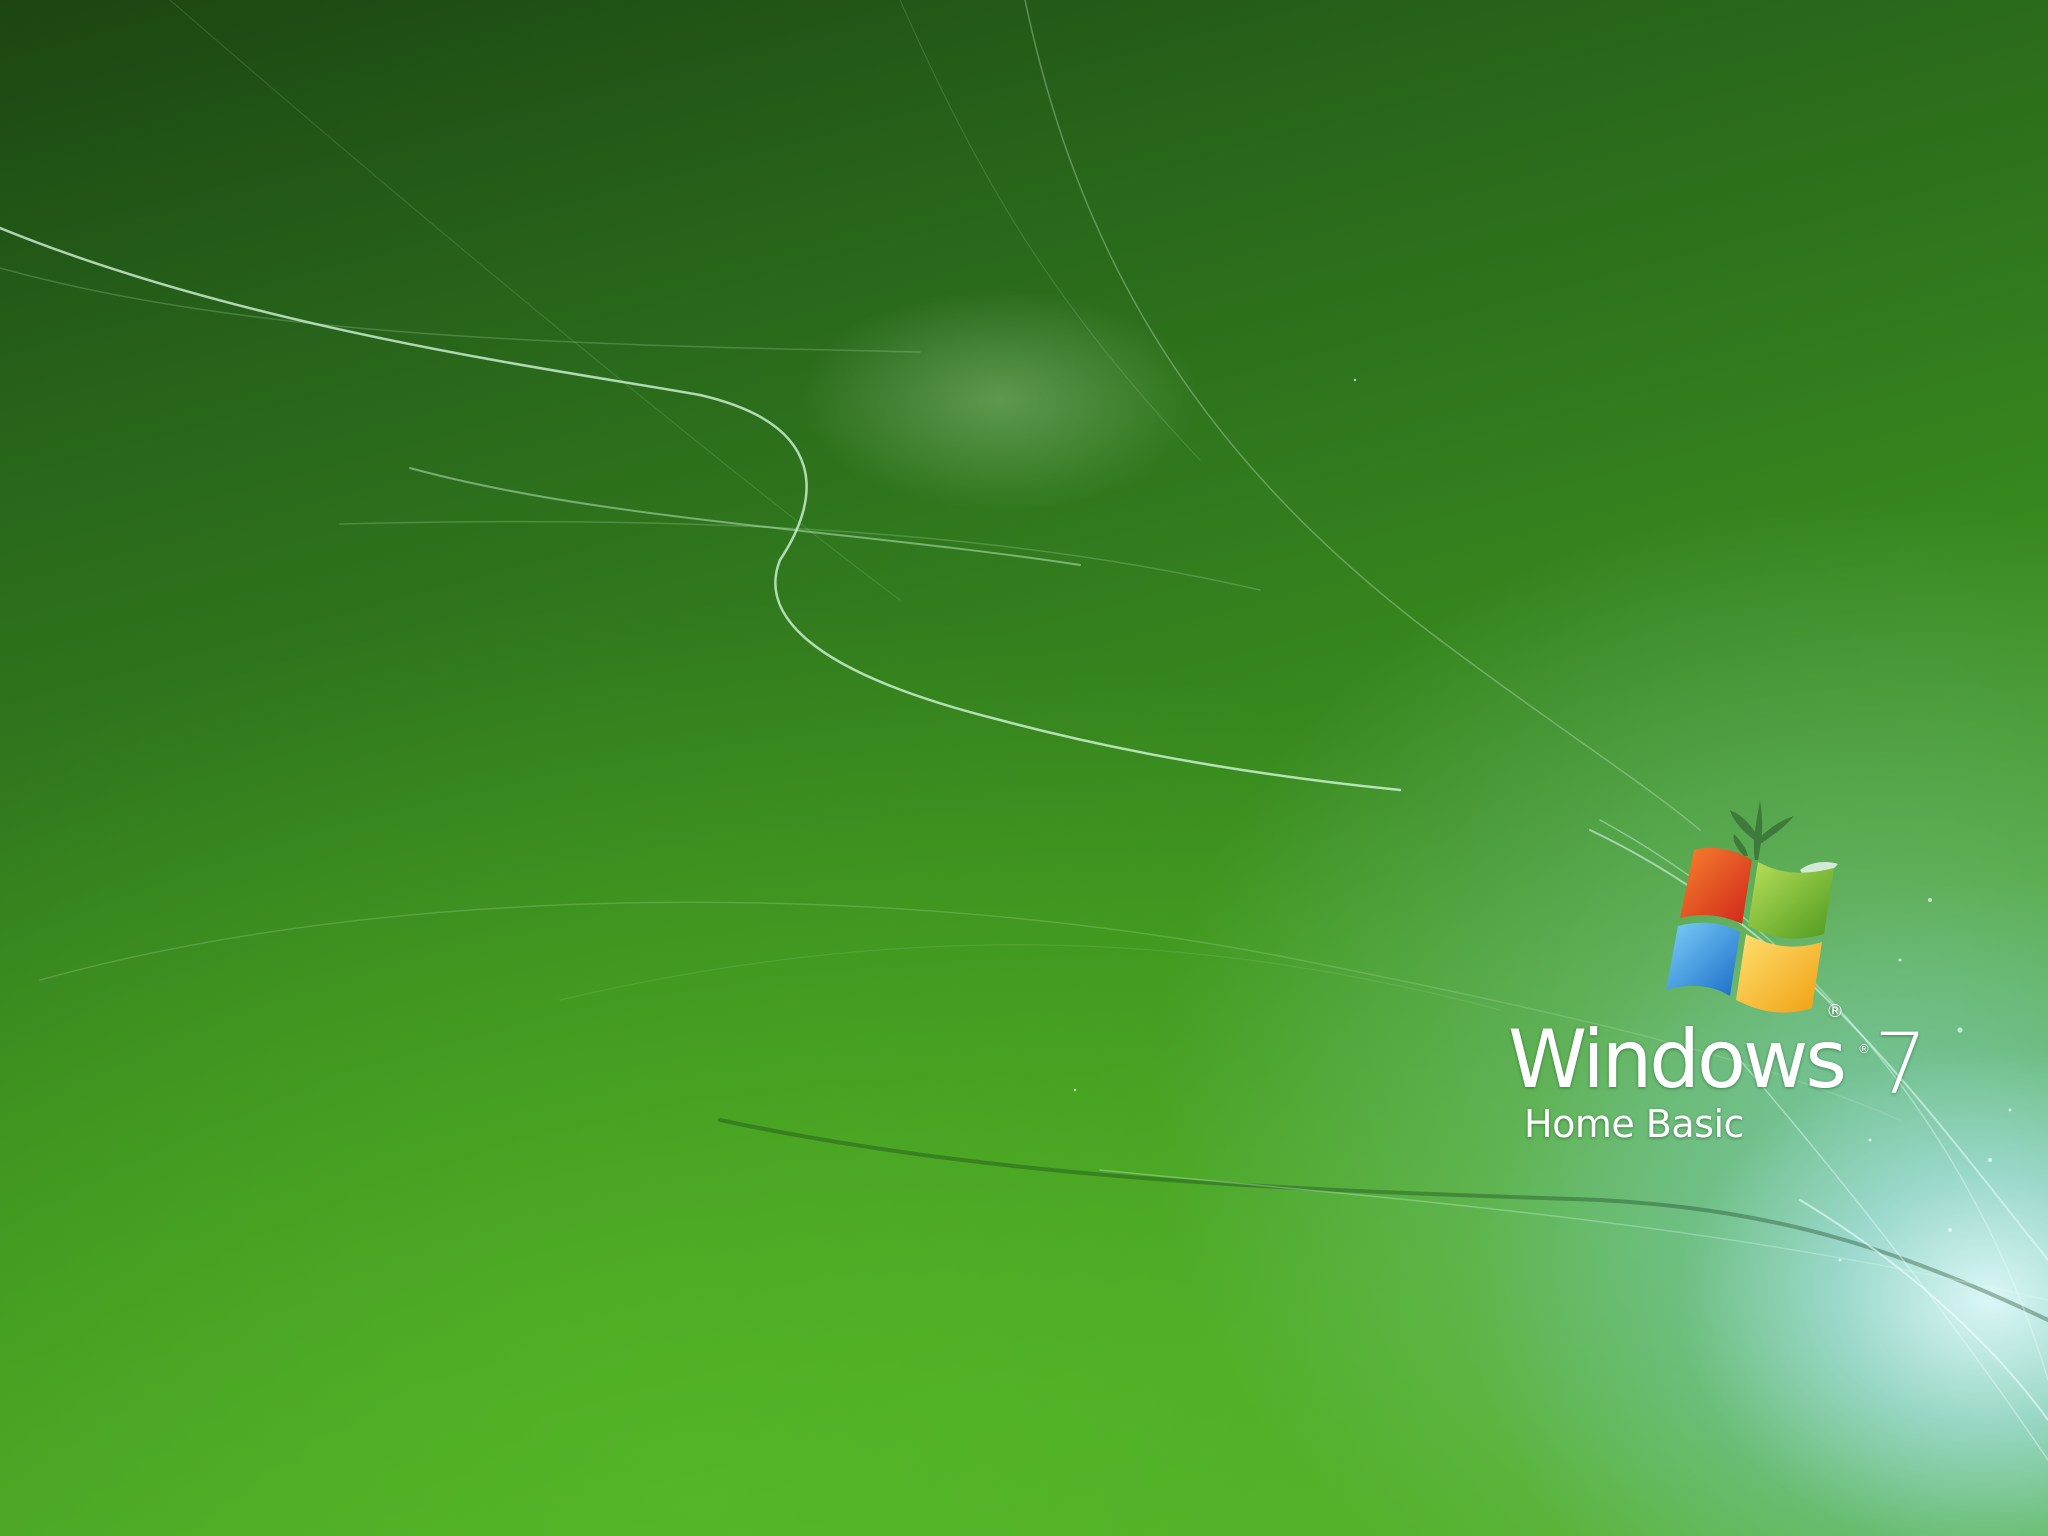  What do you see at coordinates (1762, 830) in the screenshot?
I see `plant-sprout-icon` at bounding box center [1762, 830].